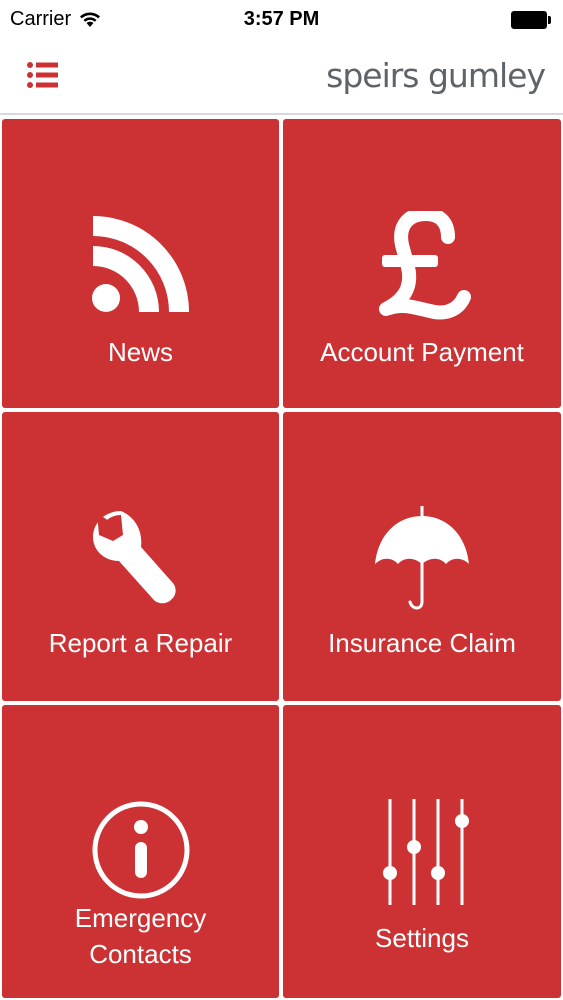  Describe the element at coordinates (422, 938) in the screenshot. I see `tile-label: Settings` at that location.